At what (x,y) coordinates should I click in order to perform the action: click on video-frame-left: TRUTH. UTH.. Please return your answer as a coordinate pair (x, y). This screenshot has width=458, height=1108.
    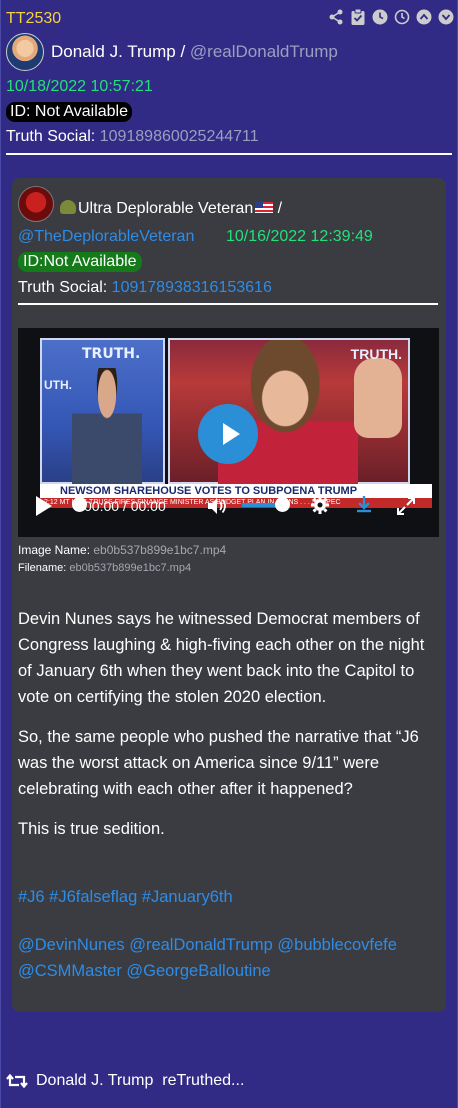
    Looking at the image, I should click on (102, 412).